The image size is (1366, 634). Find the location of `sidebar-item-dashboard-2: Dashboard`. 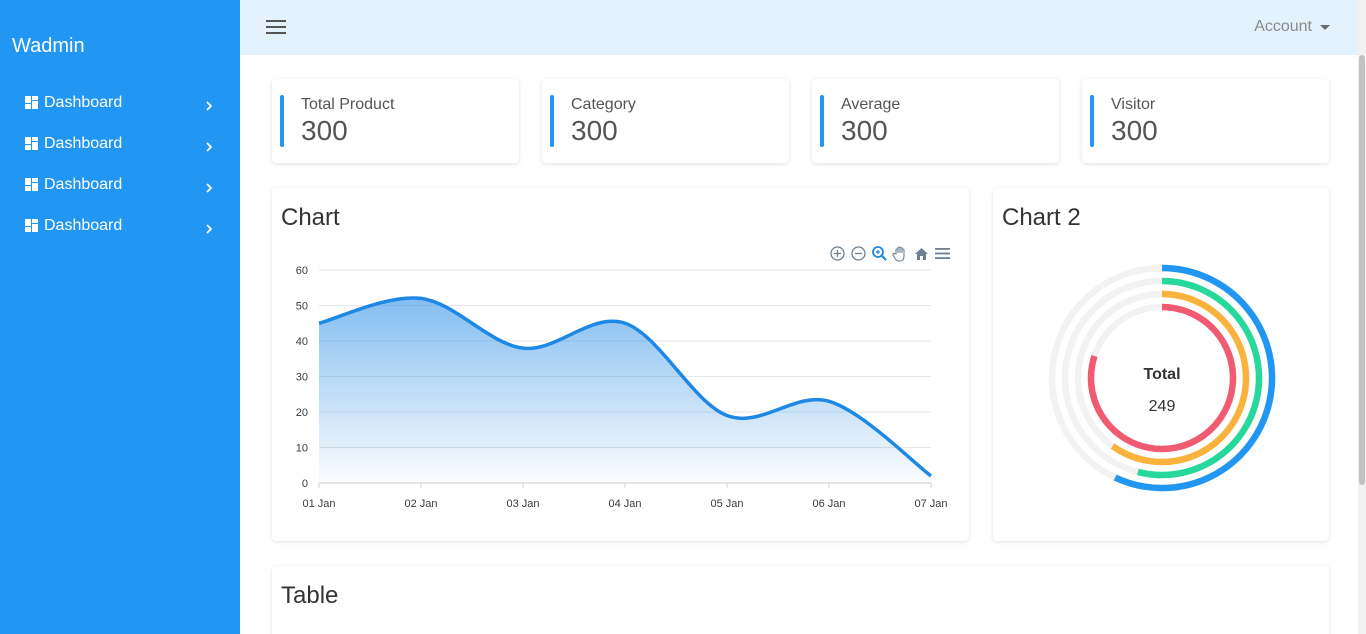

sidebar-item-dashboard-2: Dashboard is located at coordinates (120, 143).